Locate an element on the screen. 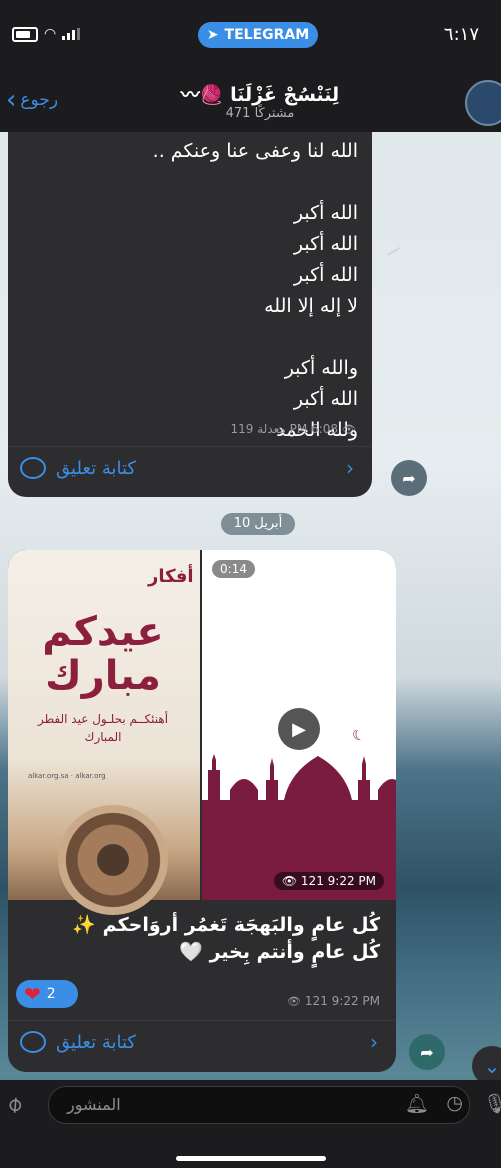 The height and width of the screenshot is (1168, 501). heart-icon: ❤ is located at coordinates (32, 994).